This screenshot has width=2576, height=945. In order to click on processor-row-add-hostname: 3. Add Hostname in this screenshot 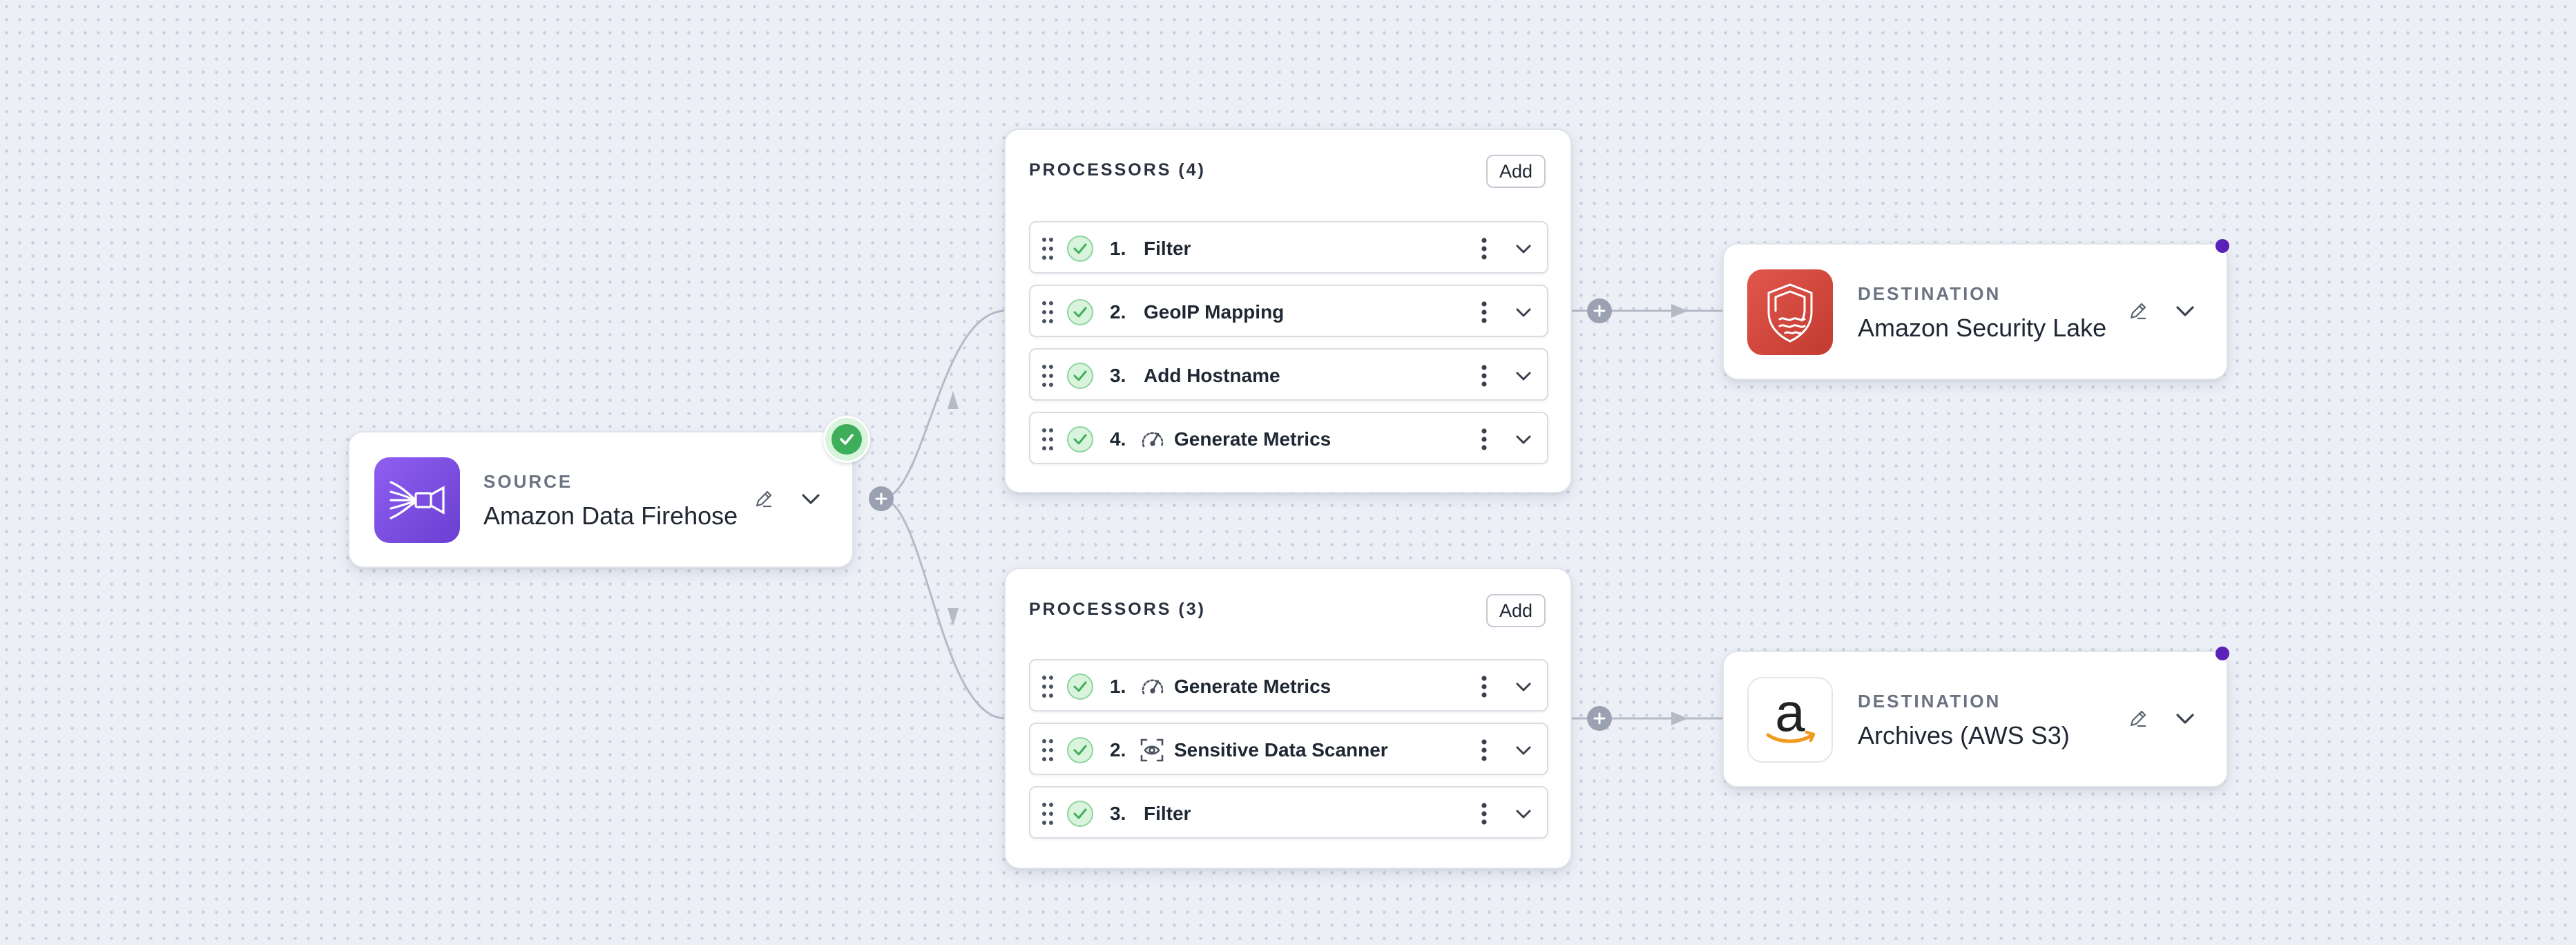, I will do `click(1288, 374)`.